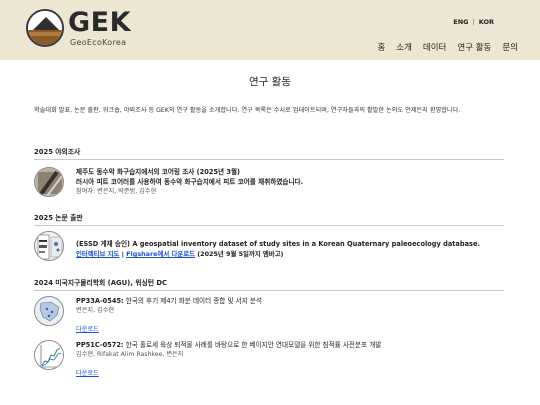  I want to click on lang-eng-link: ENG, so click(460, 22).